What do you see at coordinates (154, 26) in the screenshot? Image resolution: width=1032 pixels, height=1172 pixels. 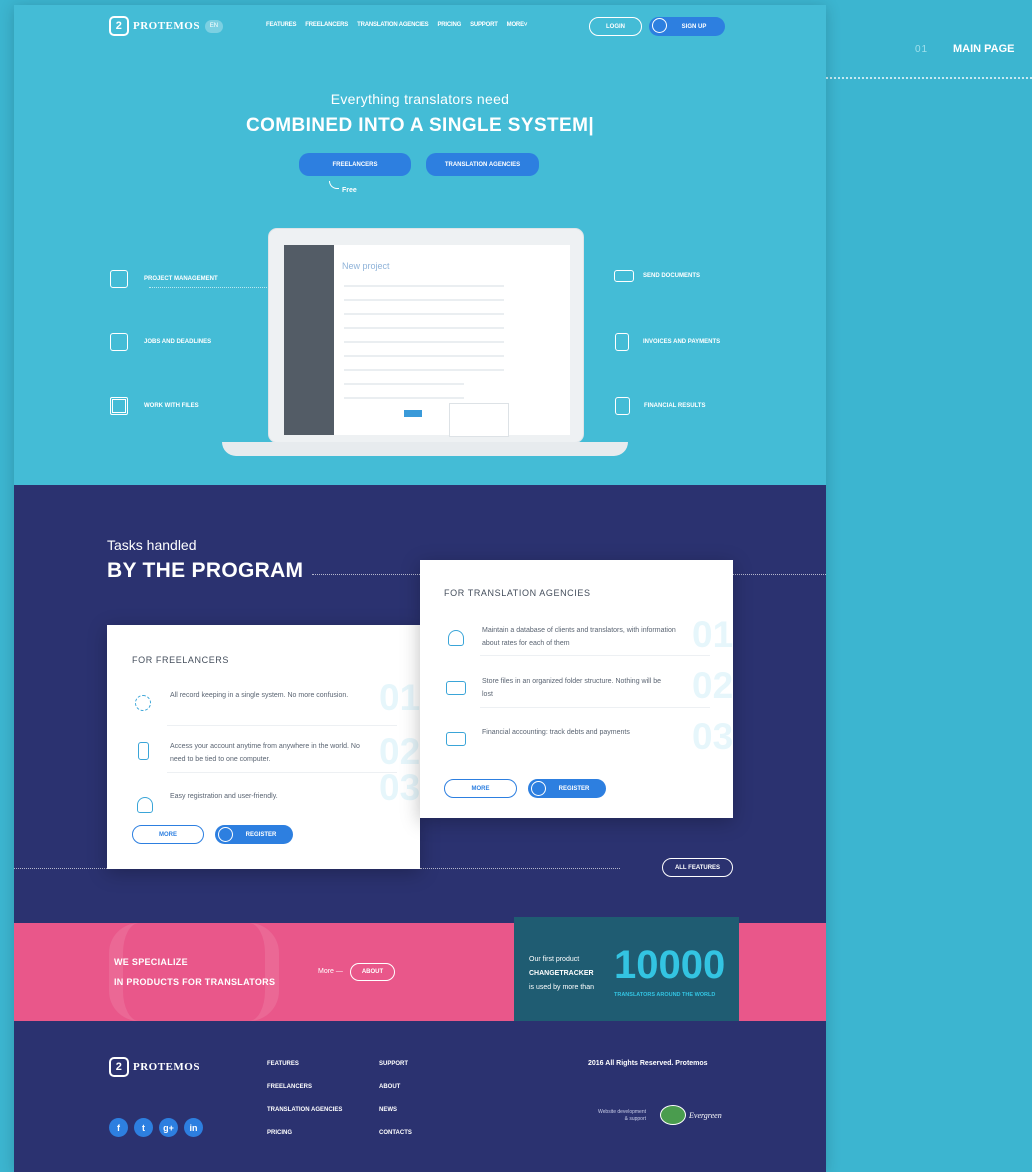 I see `logo: 2 PROTEMOS` at bounding box center [154, 26].